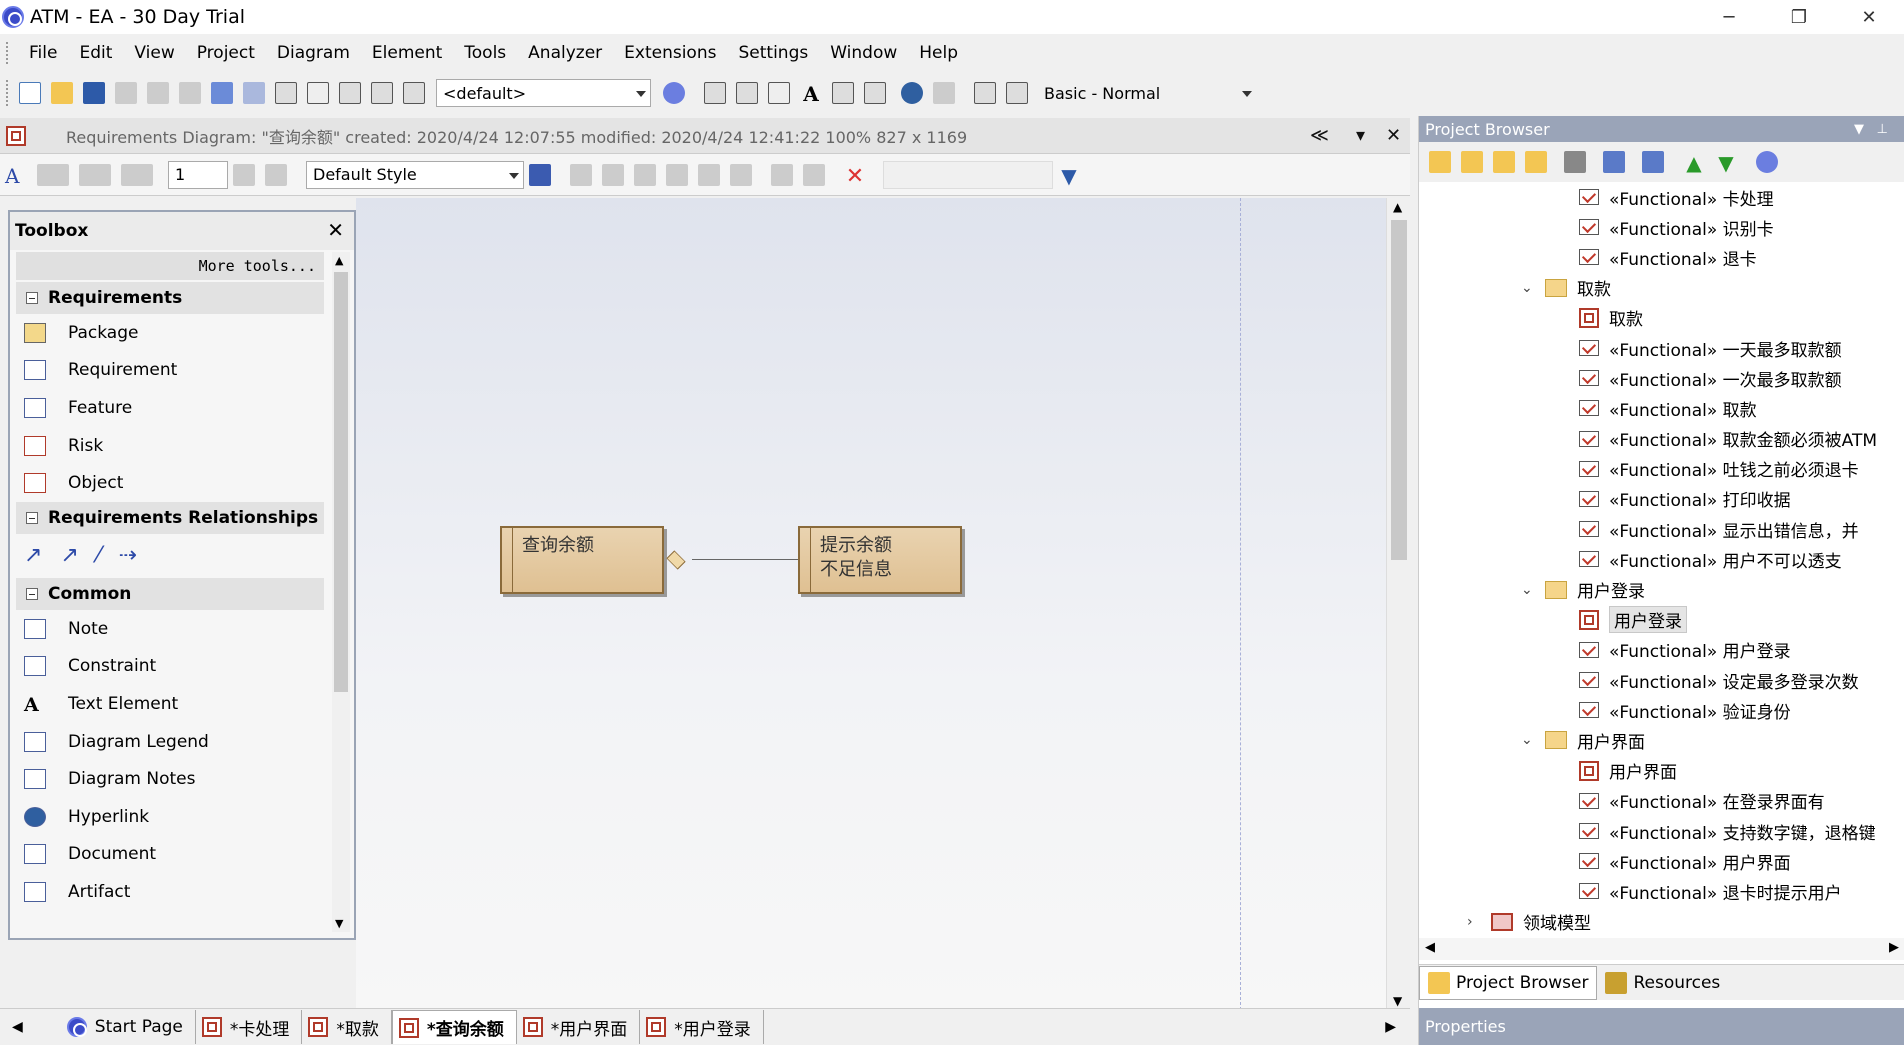  I want to click on view-options-icon, so click(1653, 162).